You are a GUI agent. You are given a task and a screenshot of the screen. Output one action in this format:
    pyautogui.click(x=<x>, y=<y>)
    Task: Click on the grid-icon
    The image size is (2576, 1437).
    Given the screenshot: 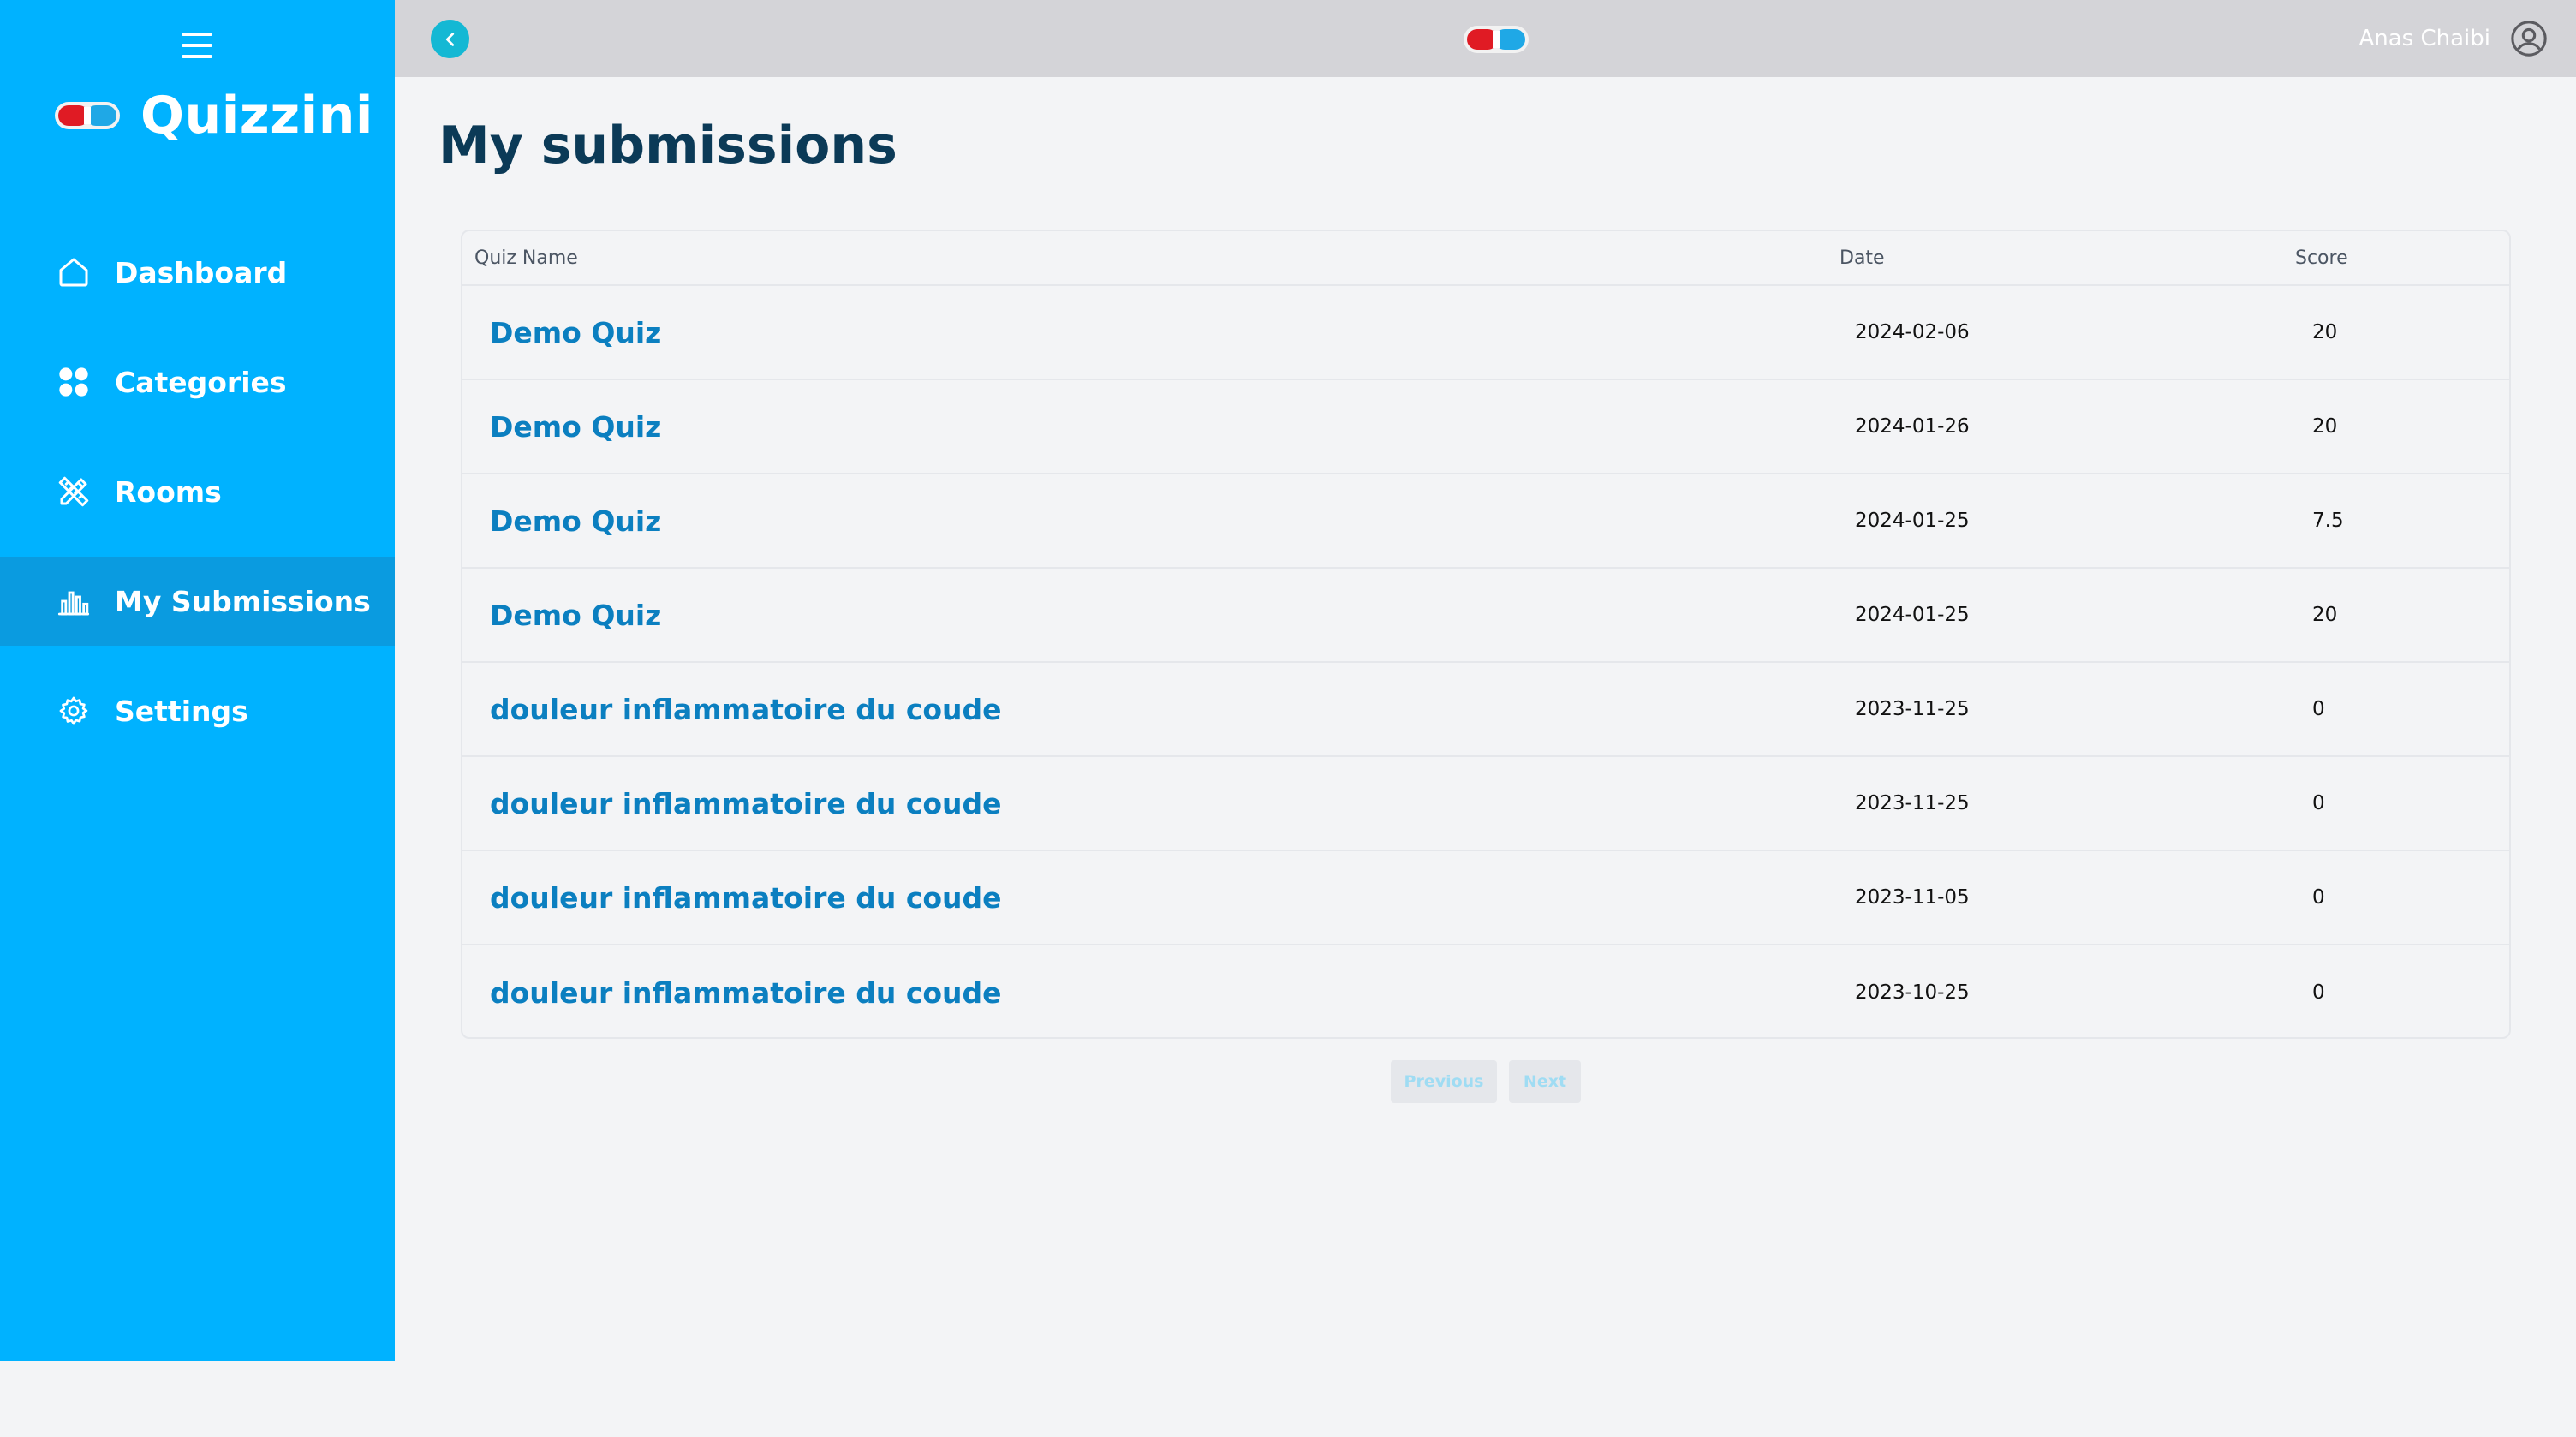 What is the action you would take?
    pyautogui.click(x=73, y=382)
    